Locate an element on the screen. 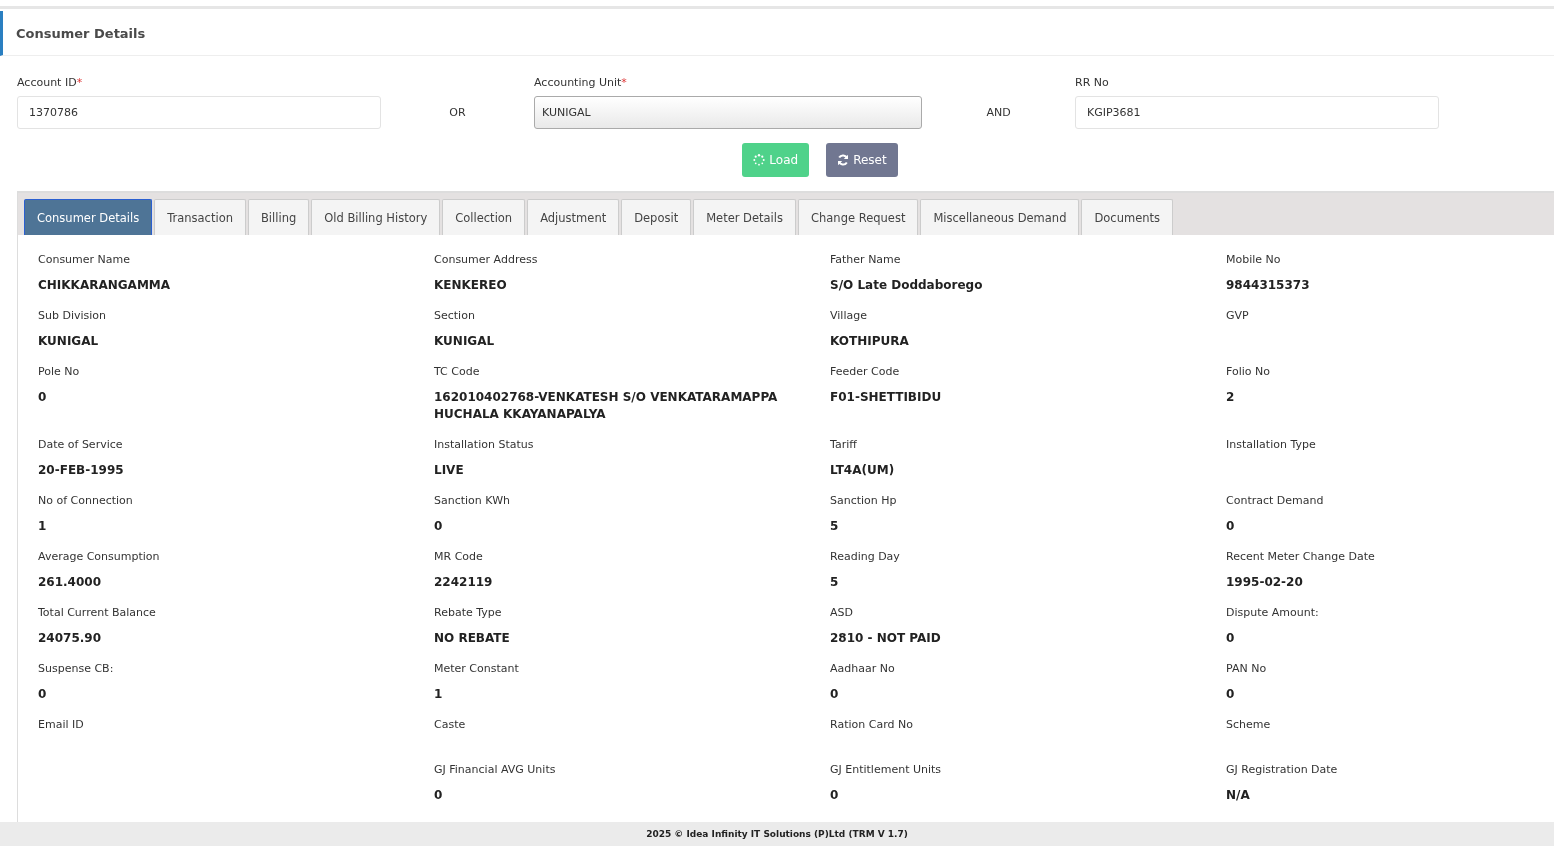 The image size is (1554, 846). detail-label: Caste is located at coordinates (450, 724).